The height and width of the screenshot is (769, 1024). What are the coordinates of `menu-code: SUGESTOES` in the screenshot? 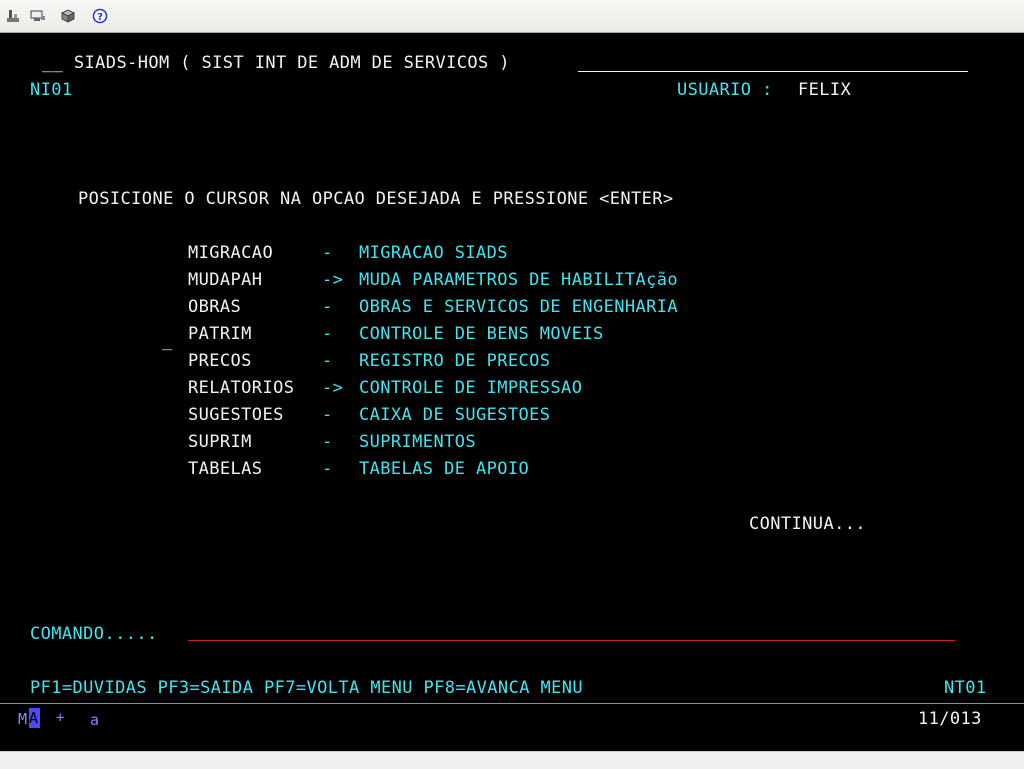 It's located at (236, 415).